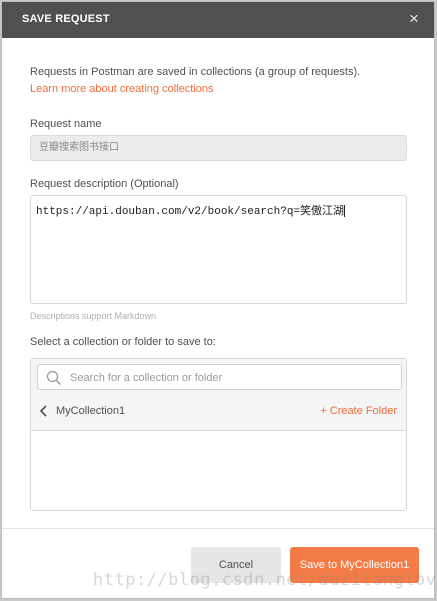 This screenshot has height=601, width=437. I want to click on chevron-left-icon, so click(44, 411).